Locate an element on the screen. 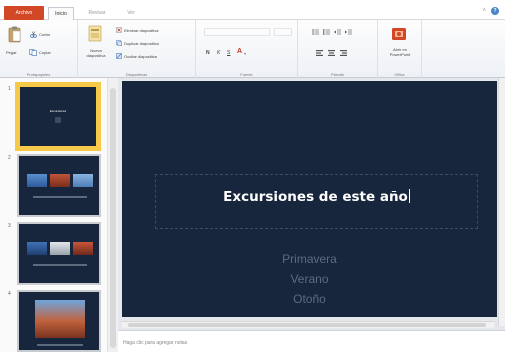 The width and height of the screenshot is (505, 352). notes-placeholder: Haga clic para agregar notas is located at coordinates (155, 343).